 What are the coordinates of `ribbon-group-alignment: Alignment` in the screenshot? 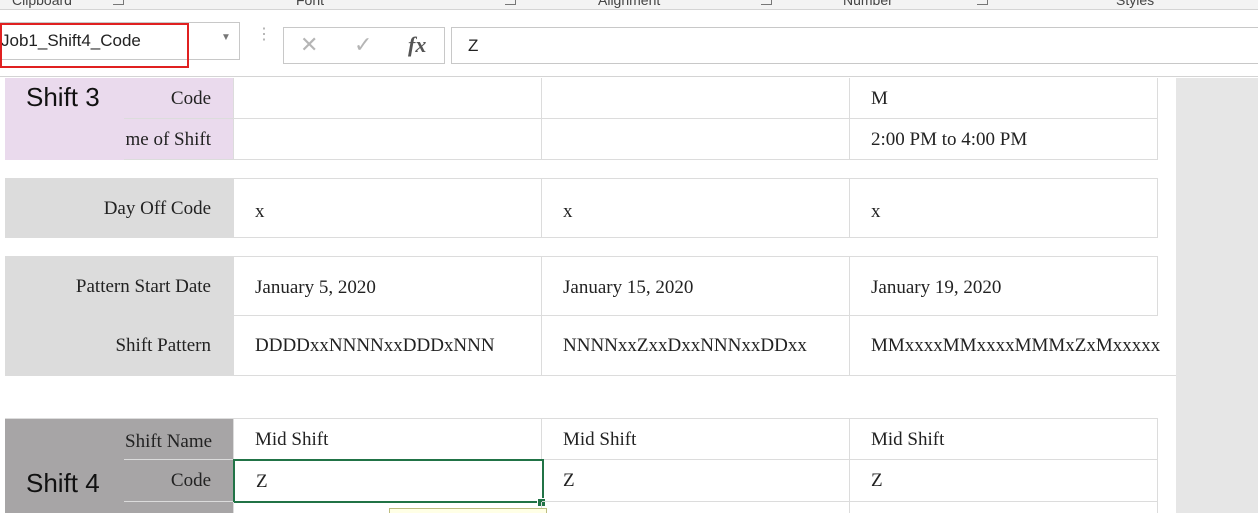 It's located at (629, 4).